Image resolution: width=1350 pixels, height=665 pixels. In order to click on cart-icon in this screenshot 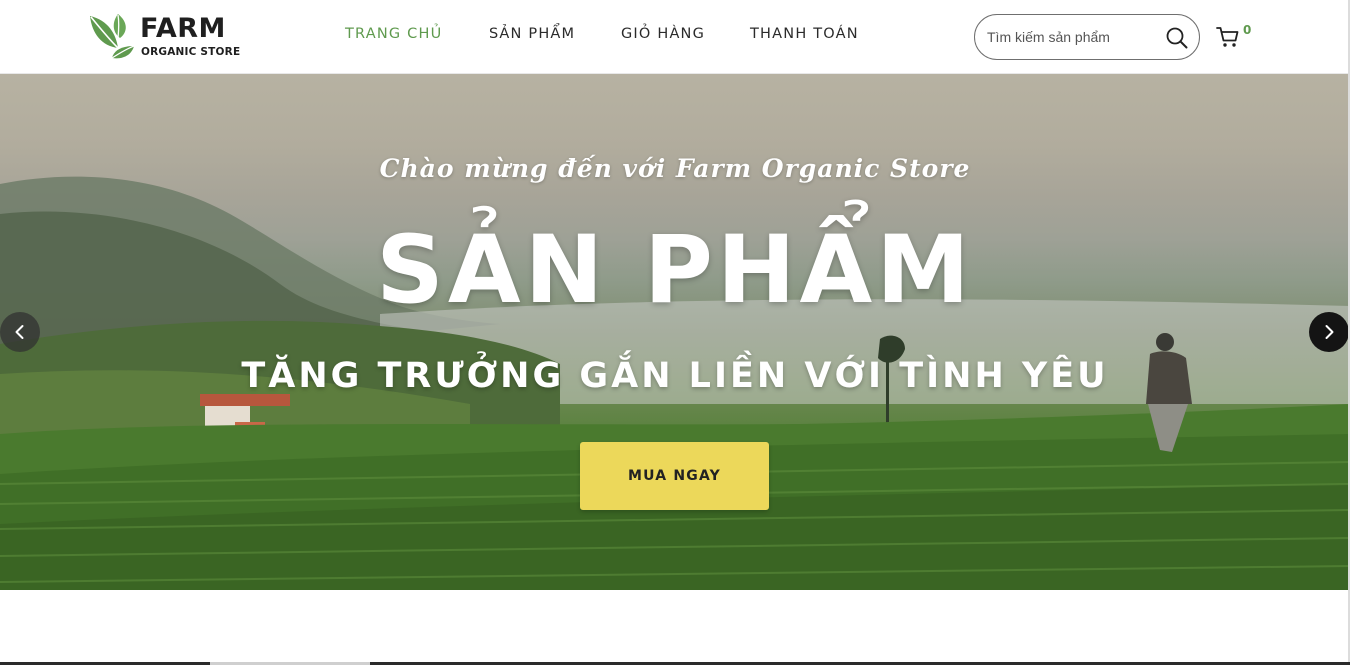, I will do `click(1228, 37)`.